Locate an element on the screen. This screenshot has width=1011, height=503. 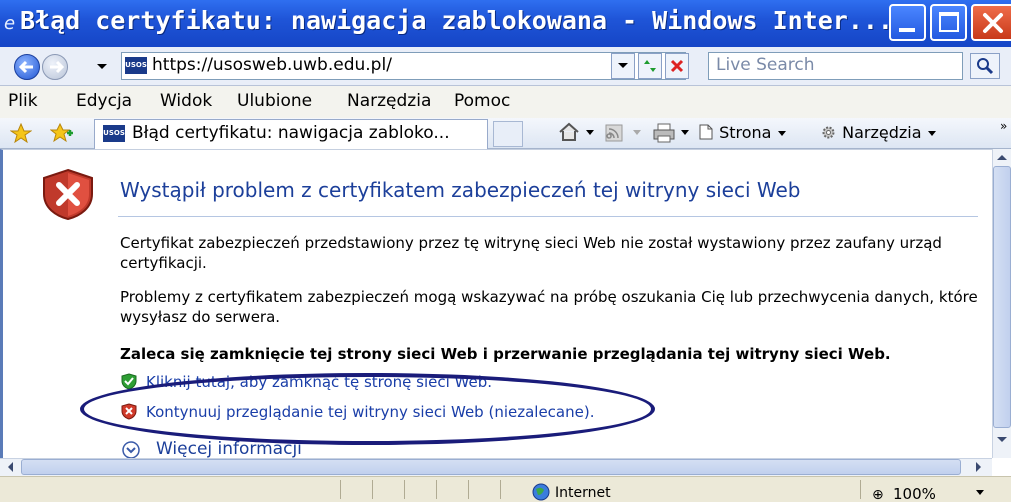
search-placeholder: Live Search is located at coordinates (765, 65).